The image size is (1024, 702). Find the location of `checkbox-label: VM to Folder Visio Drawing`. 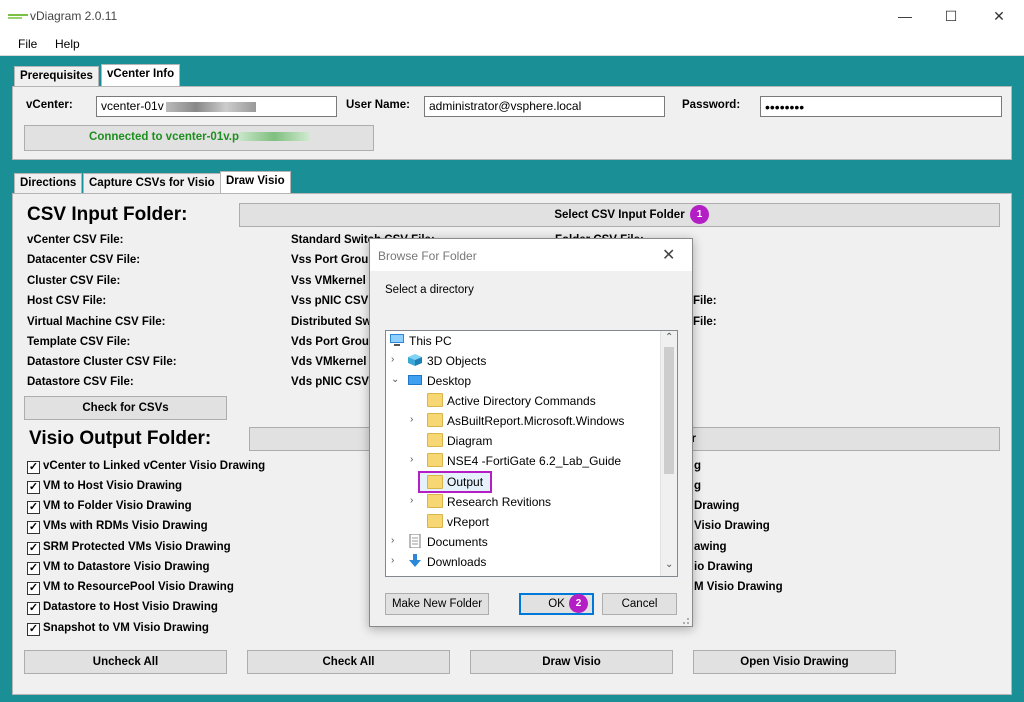

checkbox-label: VM to Folder Visio Drawing is located at coordinates (117, 506).